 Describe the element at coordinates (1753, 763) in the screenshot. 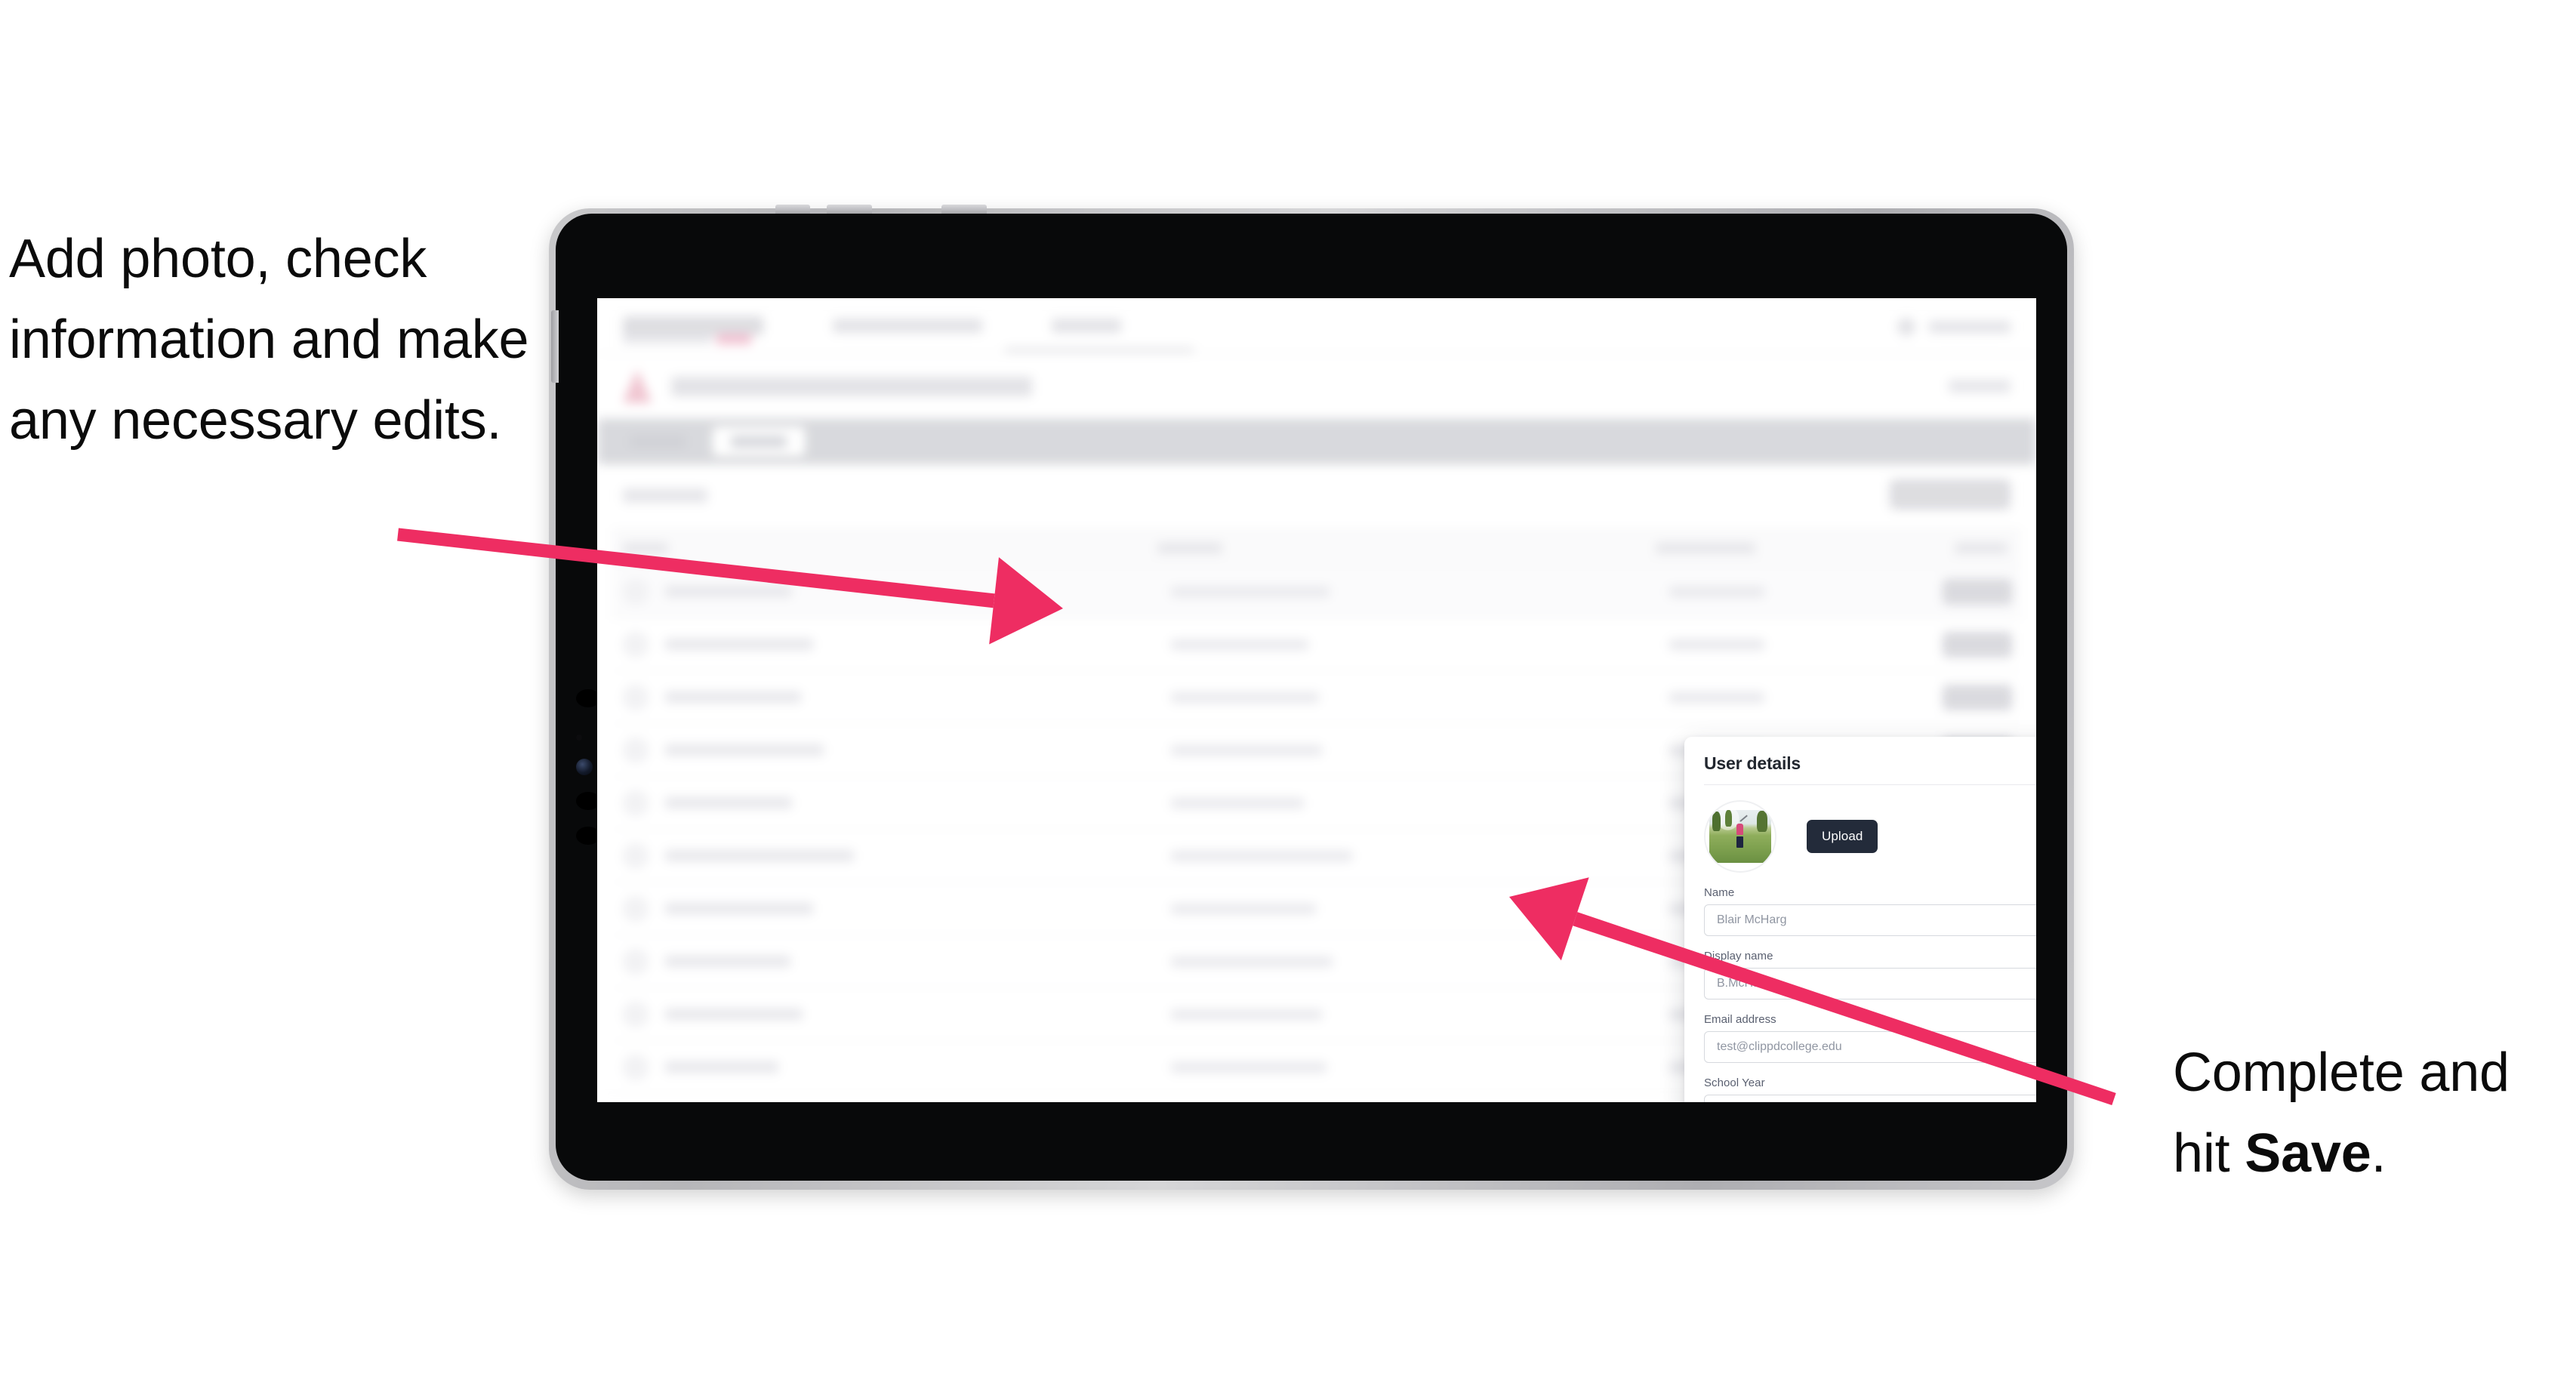

I see `modal-title: User details` at that location.